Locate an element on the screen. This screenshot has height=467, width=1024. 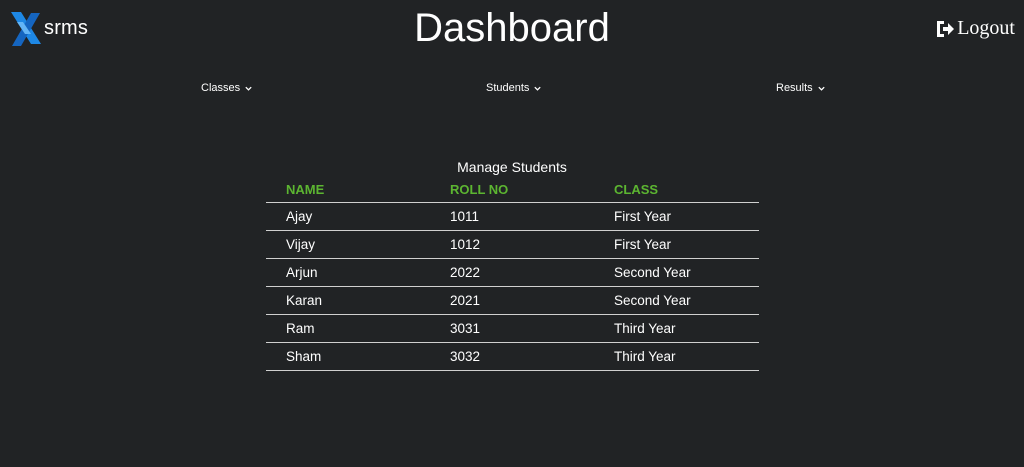
column-header-roll-no: ROLL NO is located at coordinates (512, 190).